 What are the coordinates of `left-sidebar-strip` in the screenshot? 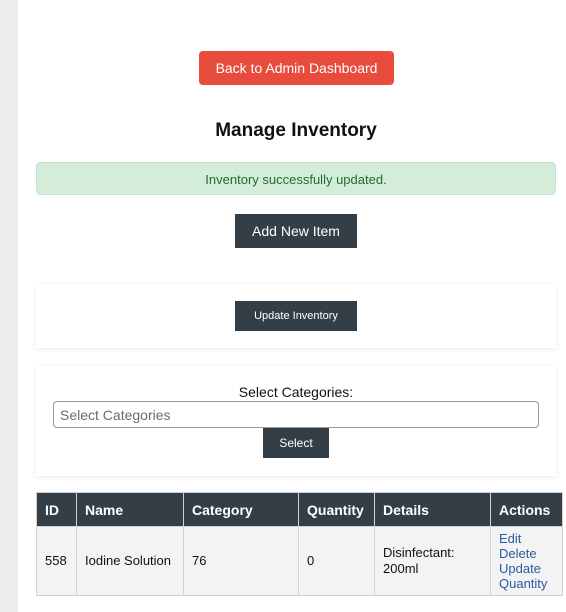 It's located at (9, 306).